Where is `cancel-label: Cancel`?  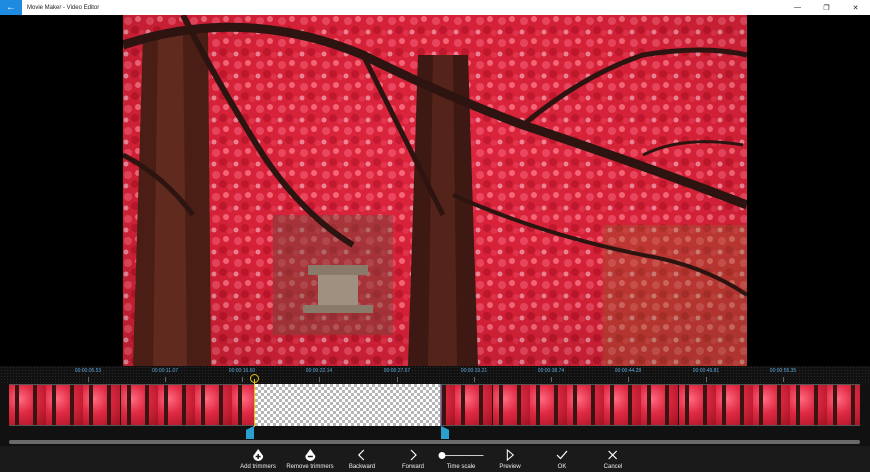 cancel-label: Cancel is located at coordinates (613, 467).